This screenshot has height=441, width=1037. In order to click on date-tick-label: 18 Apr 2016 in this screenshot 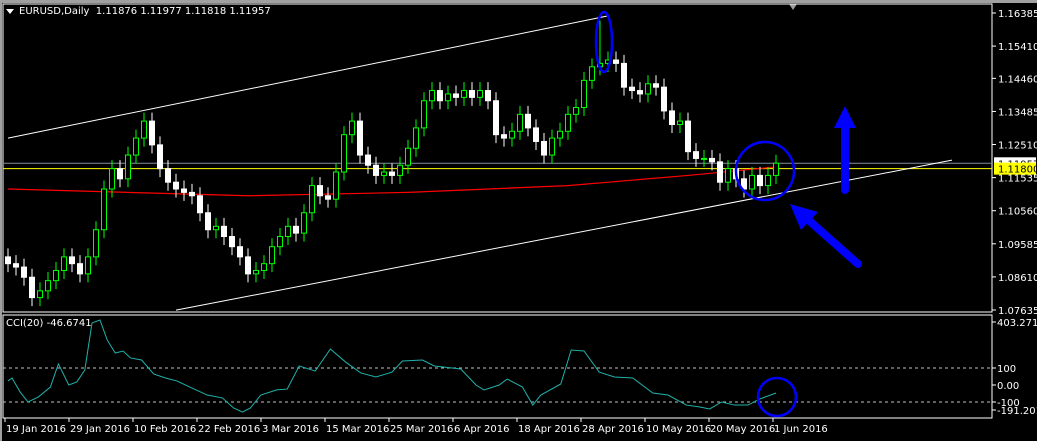, I will do `click(549, 429)`.